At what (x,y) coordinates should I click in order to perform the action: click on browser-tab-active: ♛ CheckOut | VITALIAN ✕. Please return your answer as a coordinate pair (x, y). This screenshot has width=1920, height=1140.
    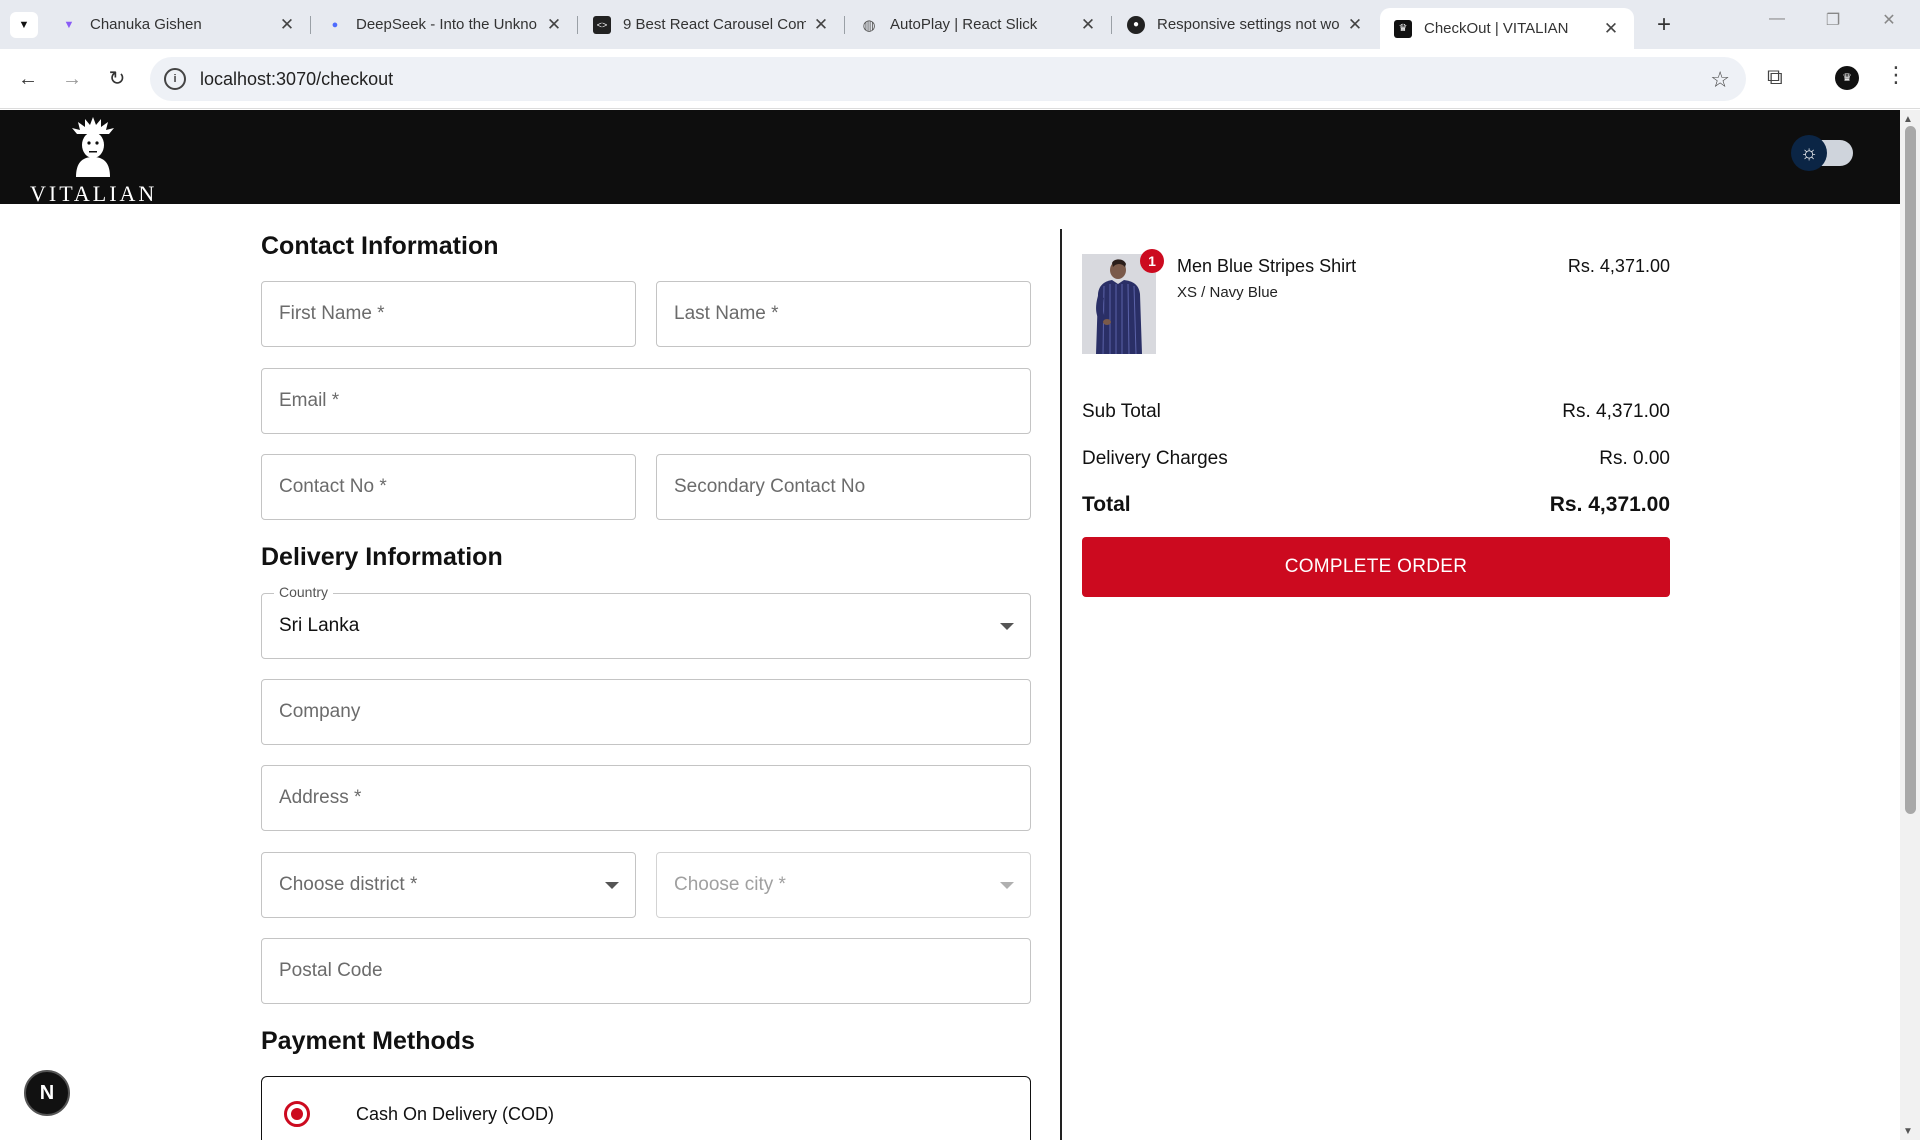
    Looking at the image, I should click on (1507, 28).